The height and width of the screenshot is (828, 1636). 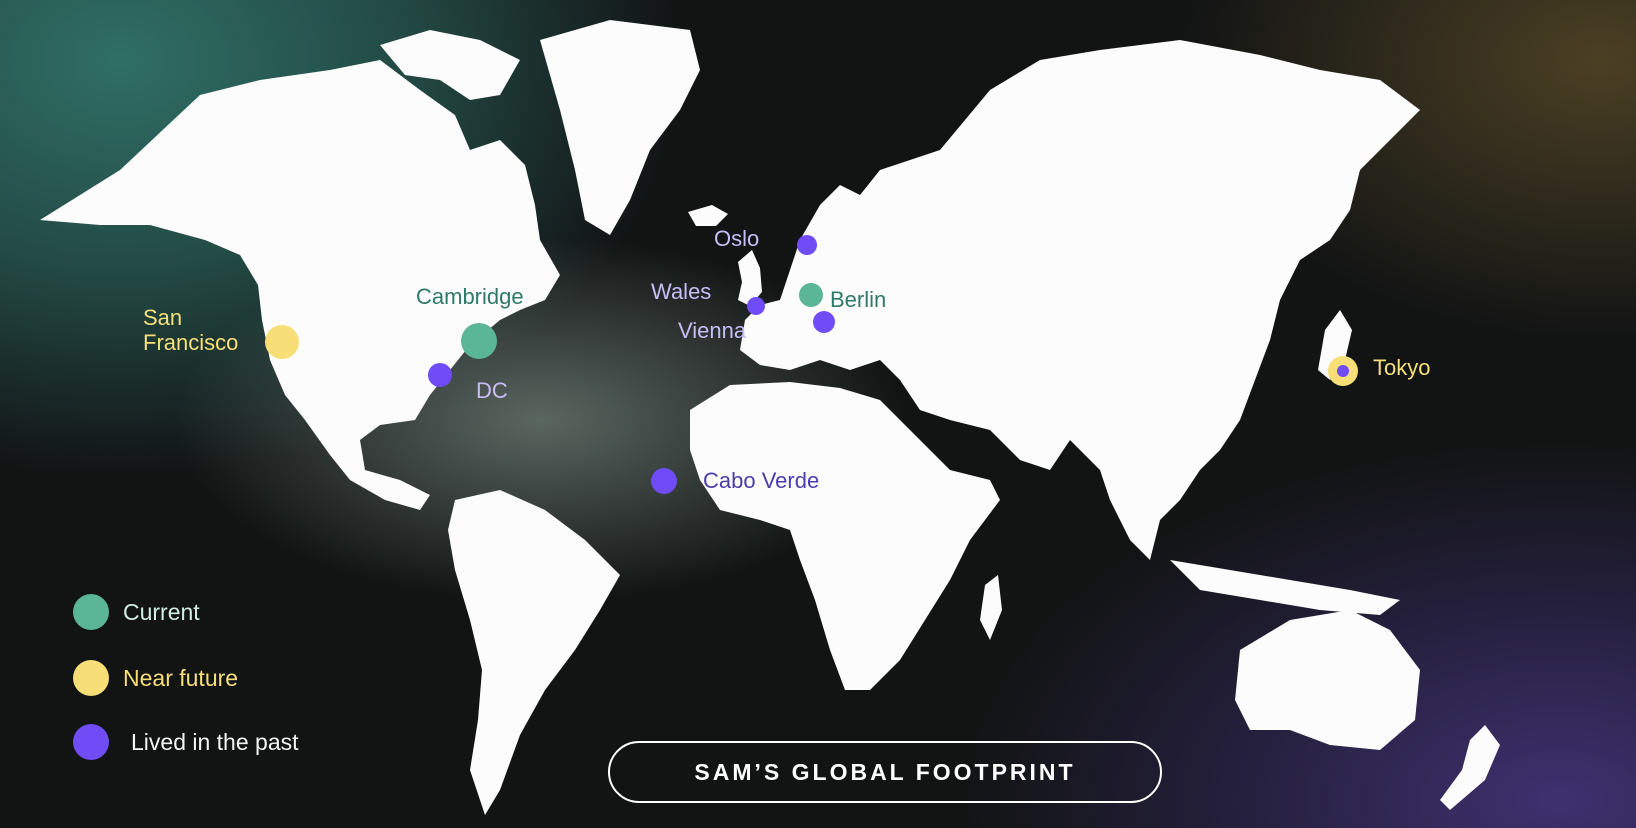 I want to click on legend-item-past: Lived in the past, so click(x=186, y=742).